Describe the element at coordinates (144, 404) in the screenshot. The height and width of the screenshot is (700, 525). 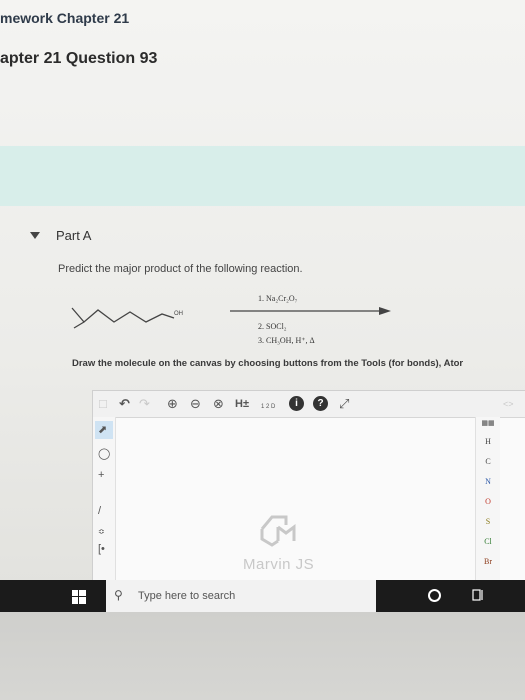
I see `redo-icon: ↷` at that location.